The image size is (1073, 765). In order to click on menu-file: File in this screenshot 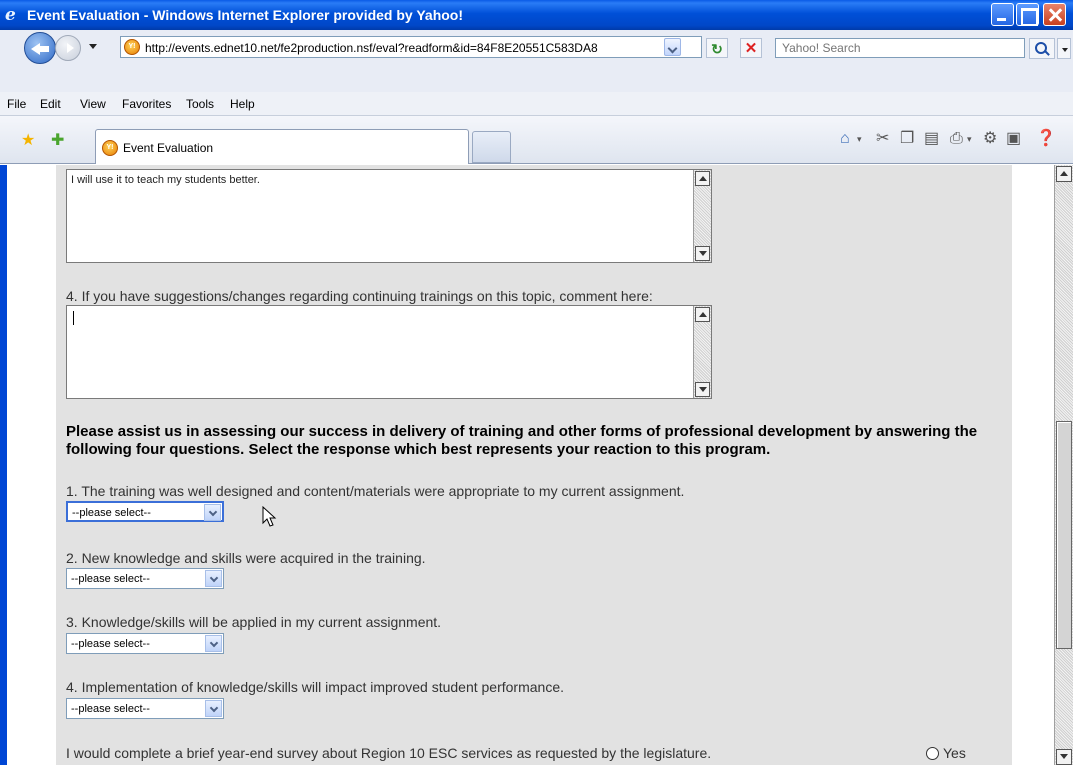, I will do `click(16, 104)`.